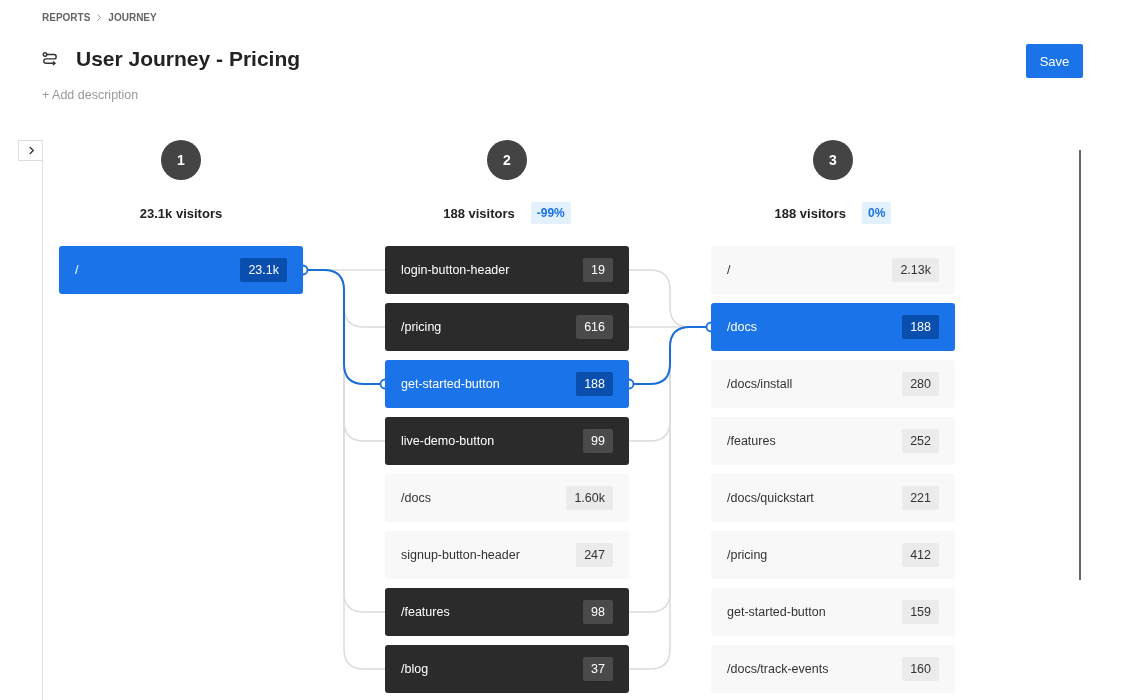 Image resolution: width=1121 pixels, height=700 pixels. I want to click on sidebar-toggle-button, so click(30, 150).